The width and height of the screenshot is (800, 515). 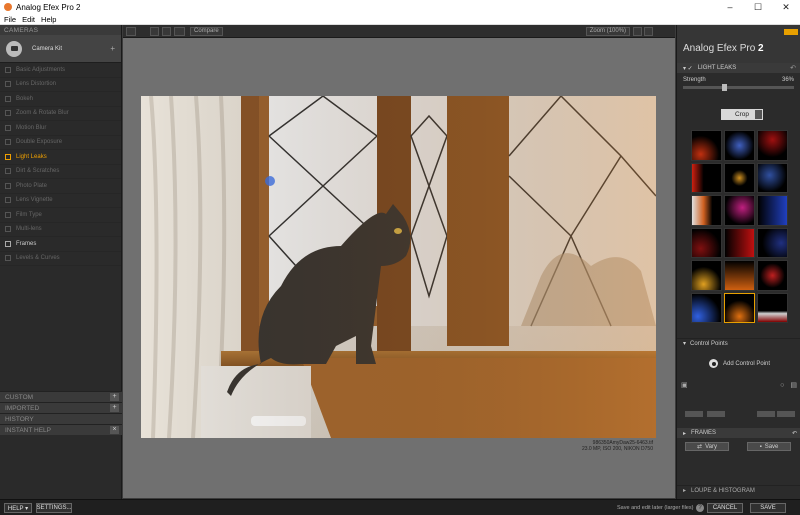 What do you see at coordinates (758, 7) in the screenshot?
I see `maximize-button: ☐` at bounding box center [758, 7].